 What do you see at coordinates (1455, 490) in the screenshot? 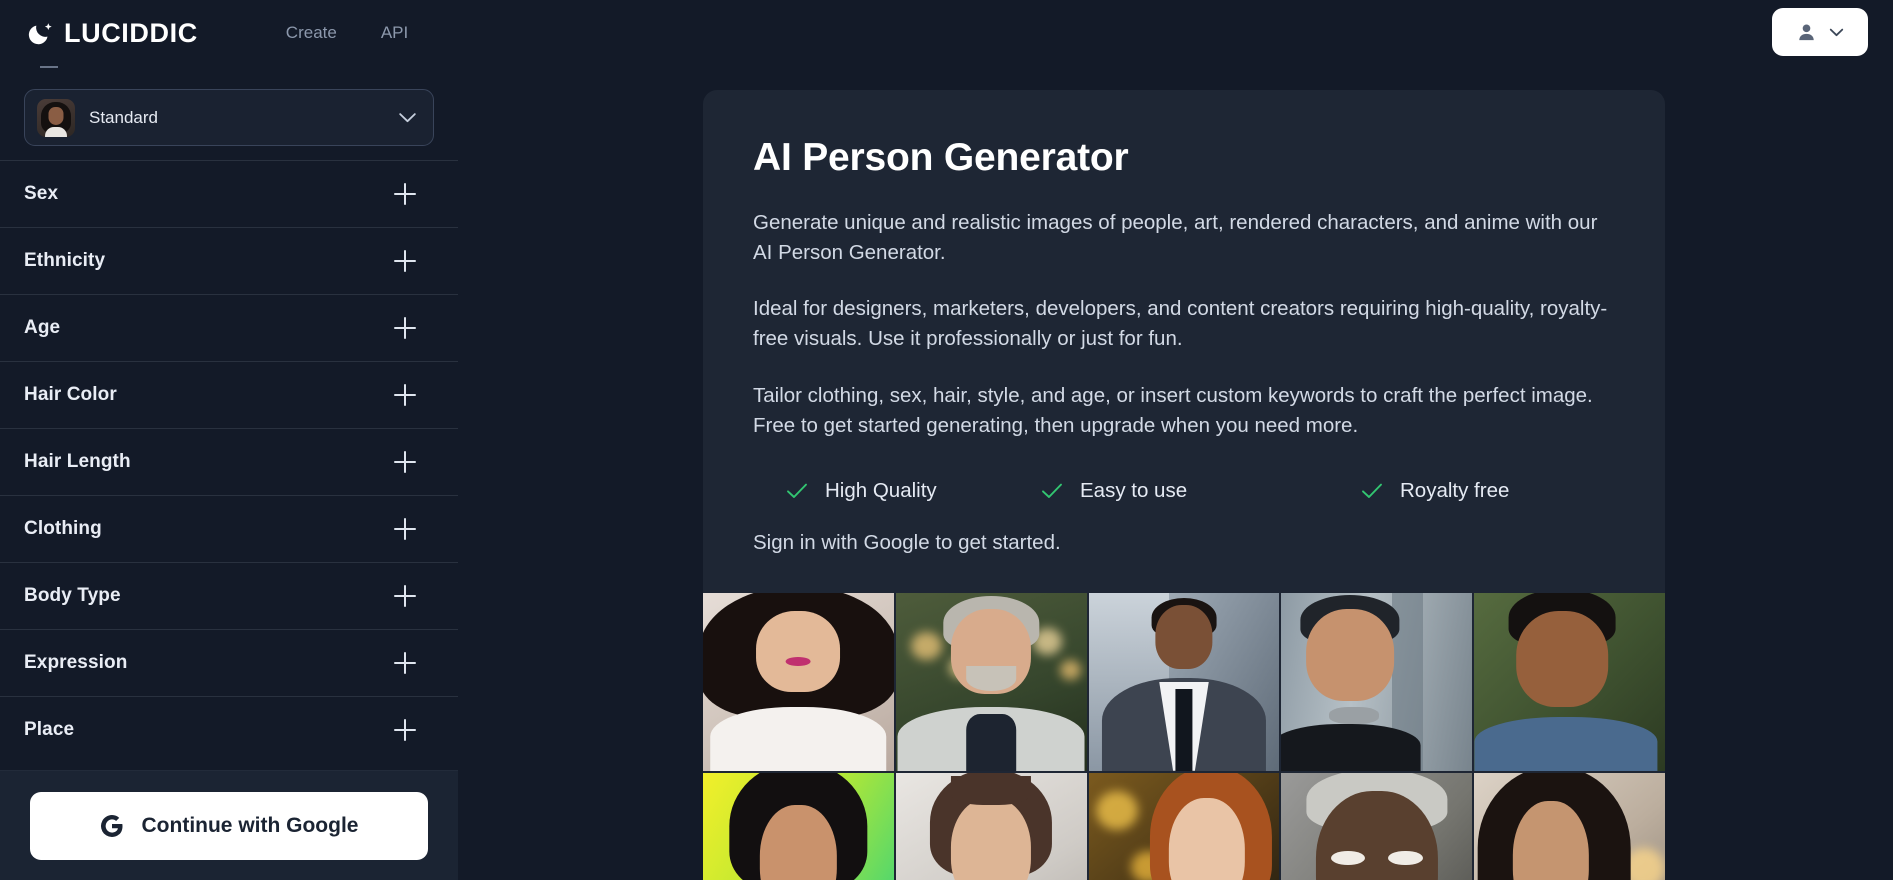
I see `feature-label: Royalty free` at bounding box center [1455, 490].